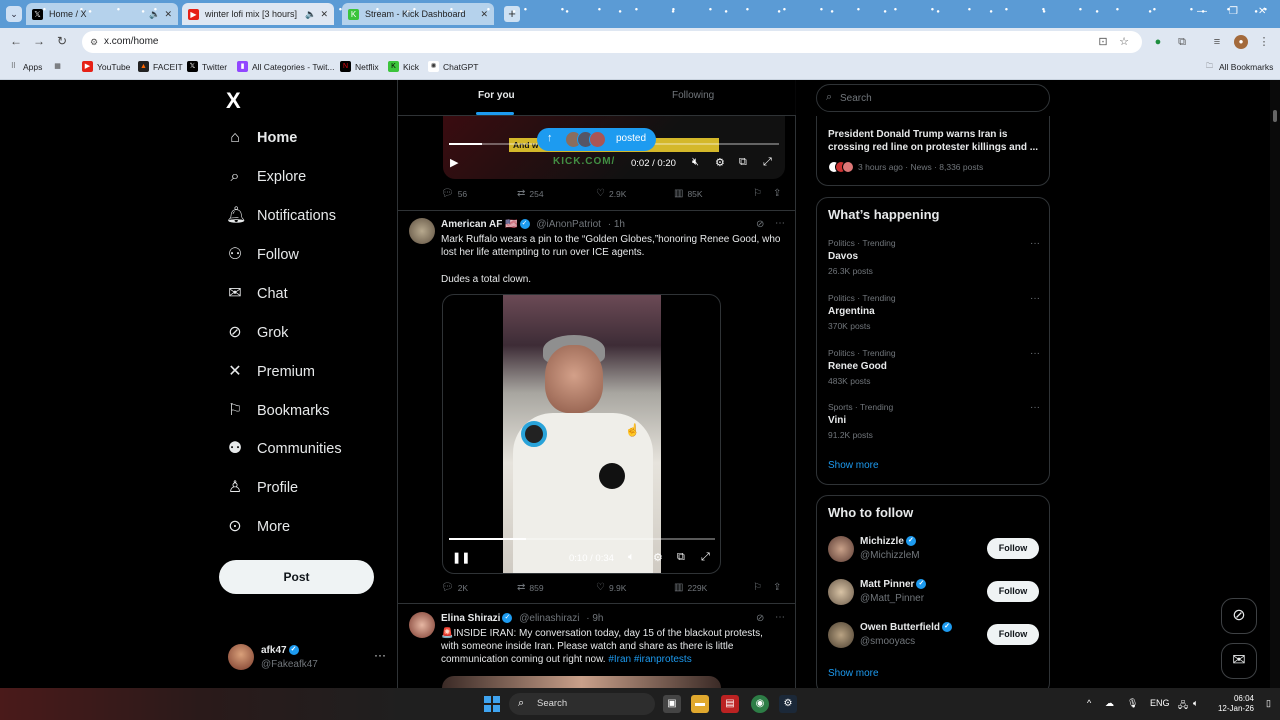 The height and width of the screenshot is (720, 1280). Describe the element at coordinates (262, 488) in the screenshot. I see `nav-profile: ♙ Profile` at that location.